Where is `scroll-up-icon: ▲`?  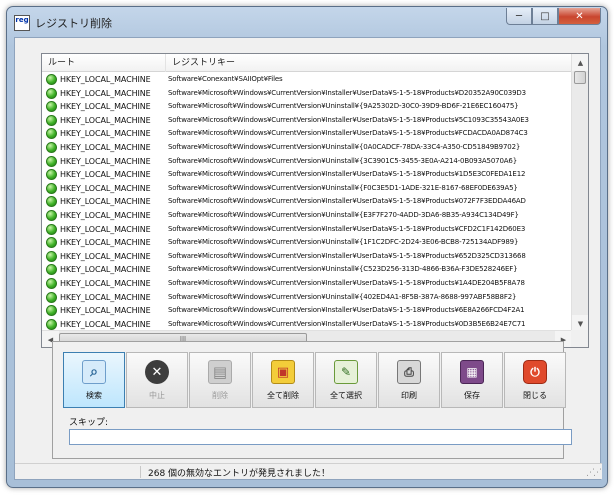 scroll-up-icon: ▲ is located at coordinates (580, 62).